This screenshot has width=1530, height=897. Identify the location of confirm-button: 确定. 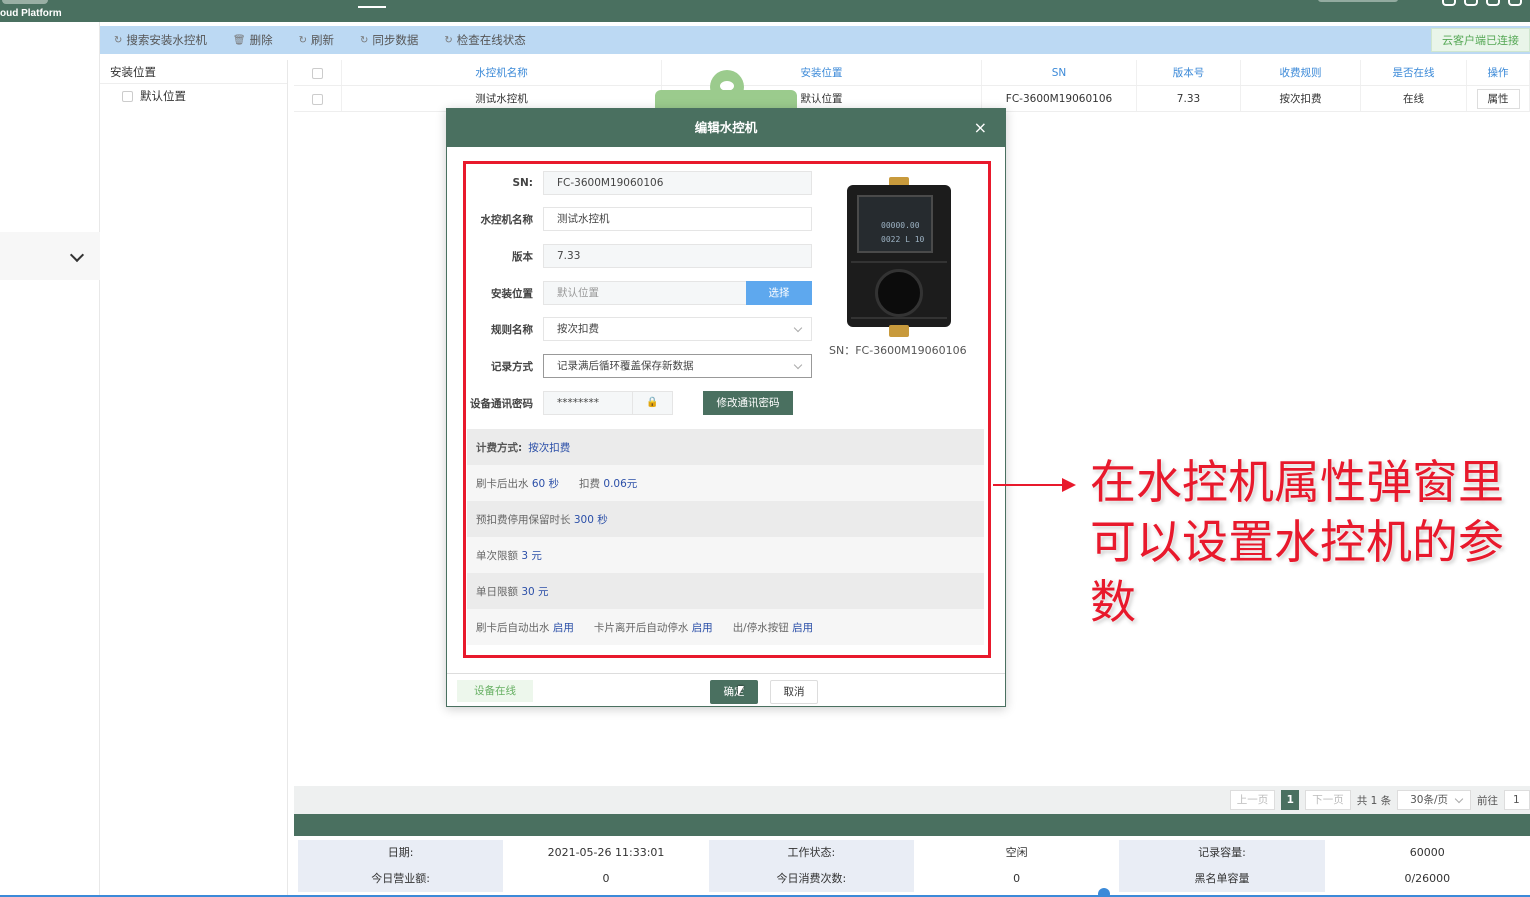
(734, 692).